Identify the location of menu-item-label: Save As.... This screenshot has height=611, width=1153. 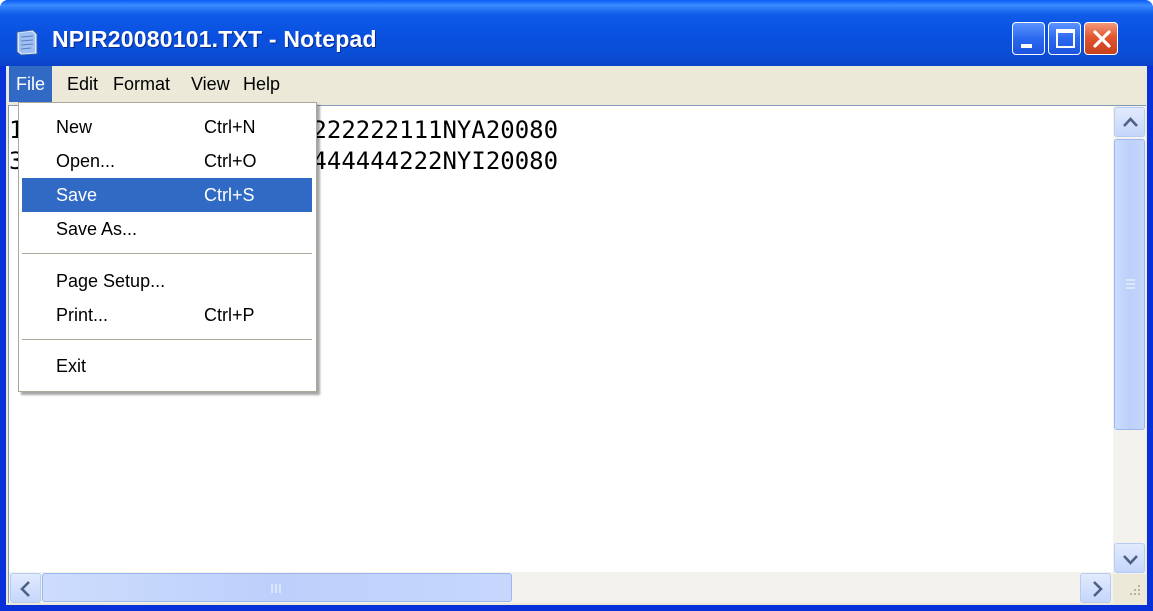
(97, 229).